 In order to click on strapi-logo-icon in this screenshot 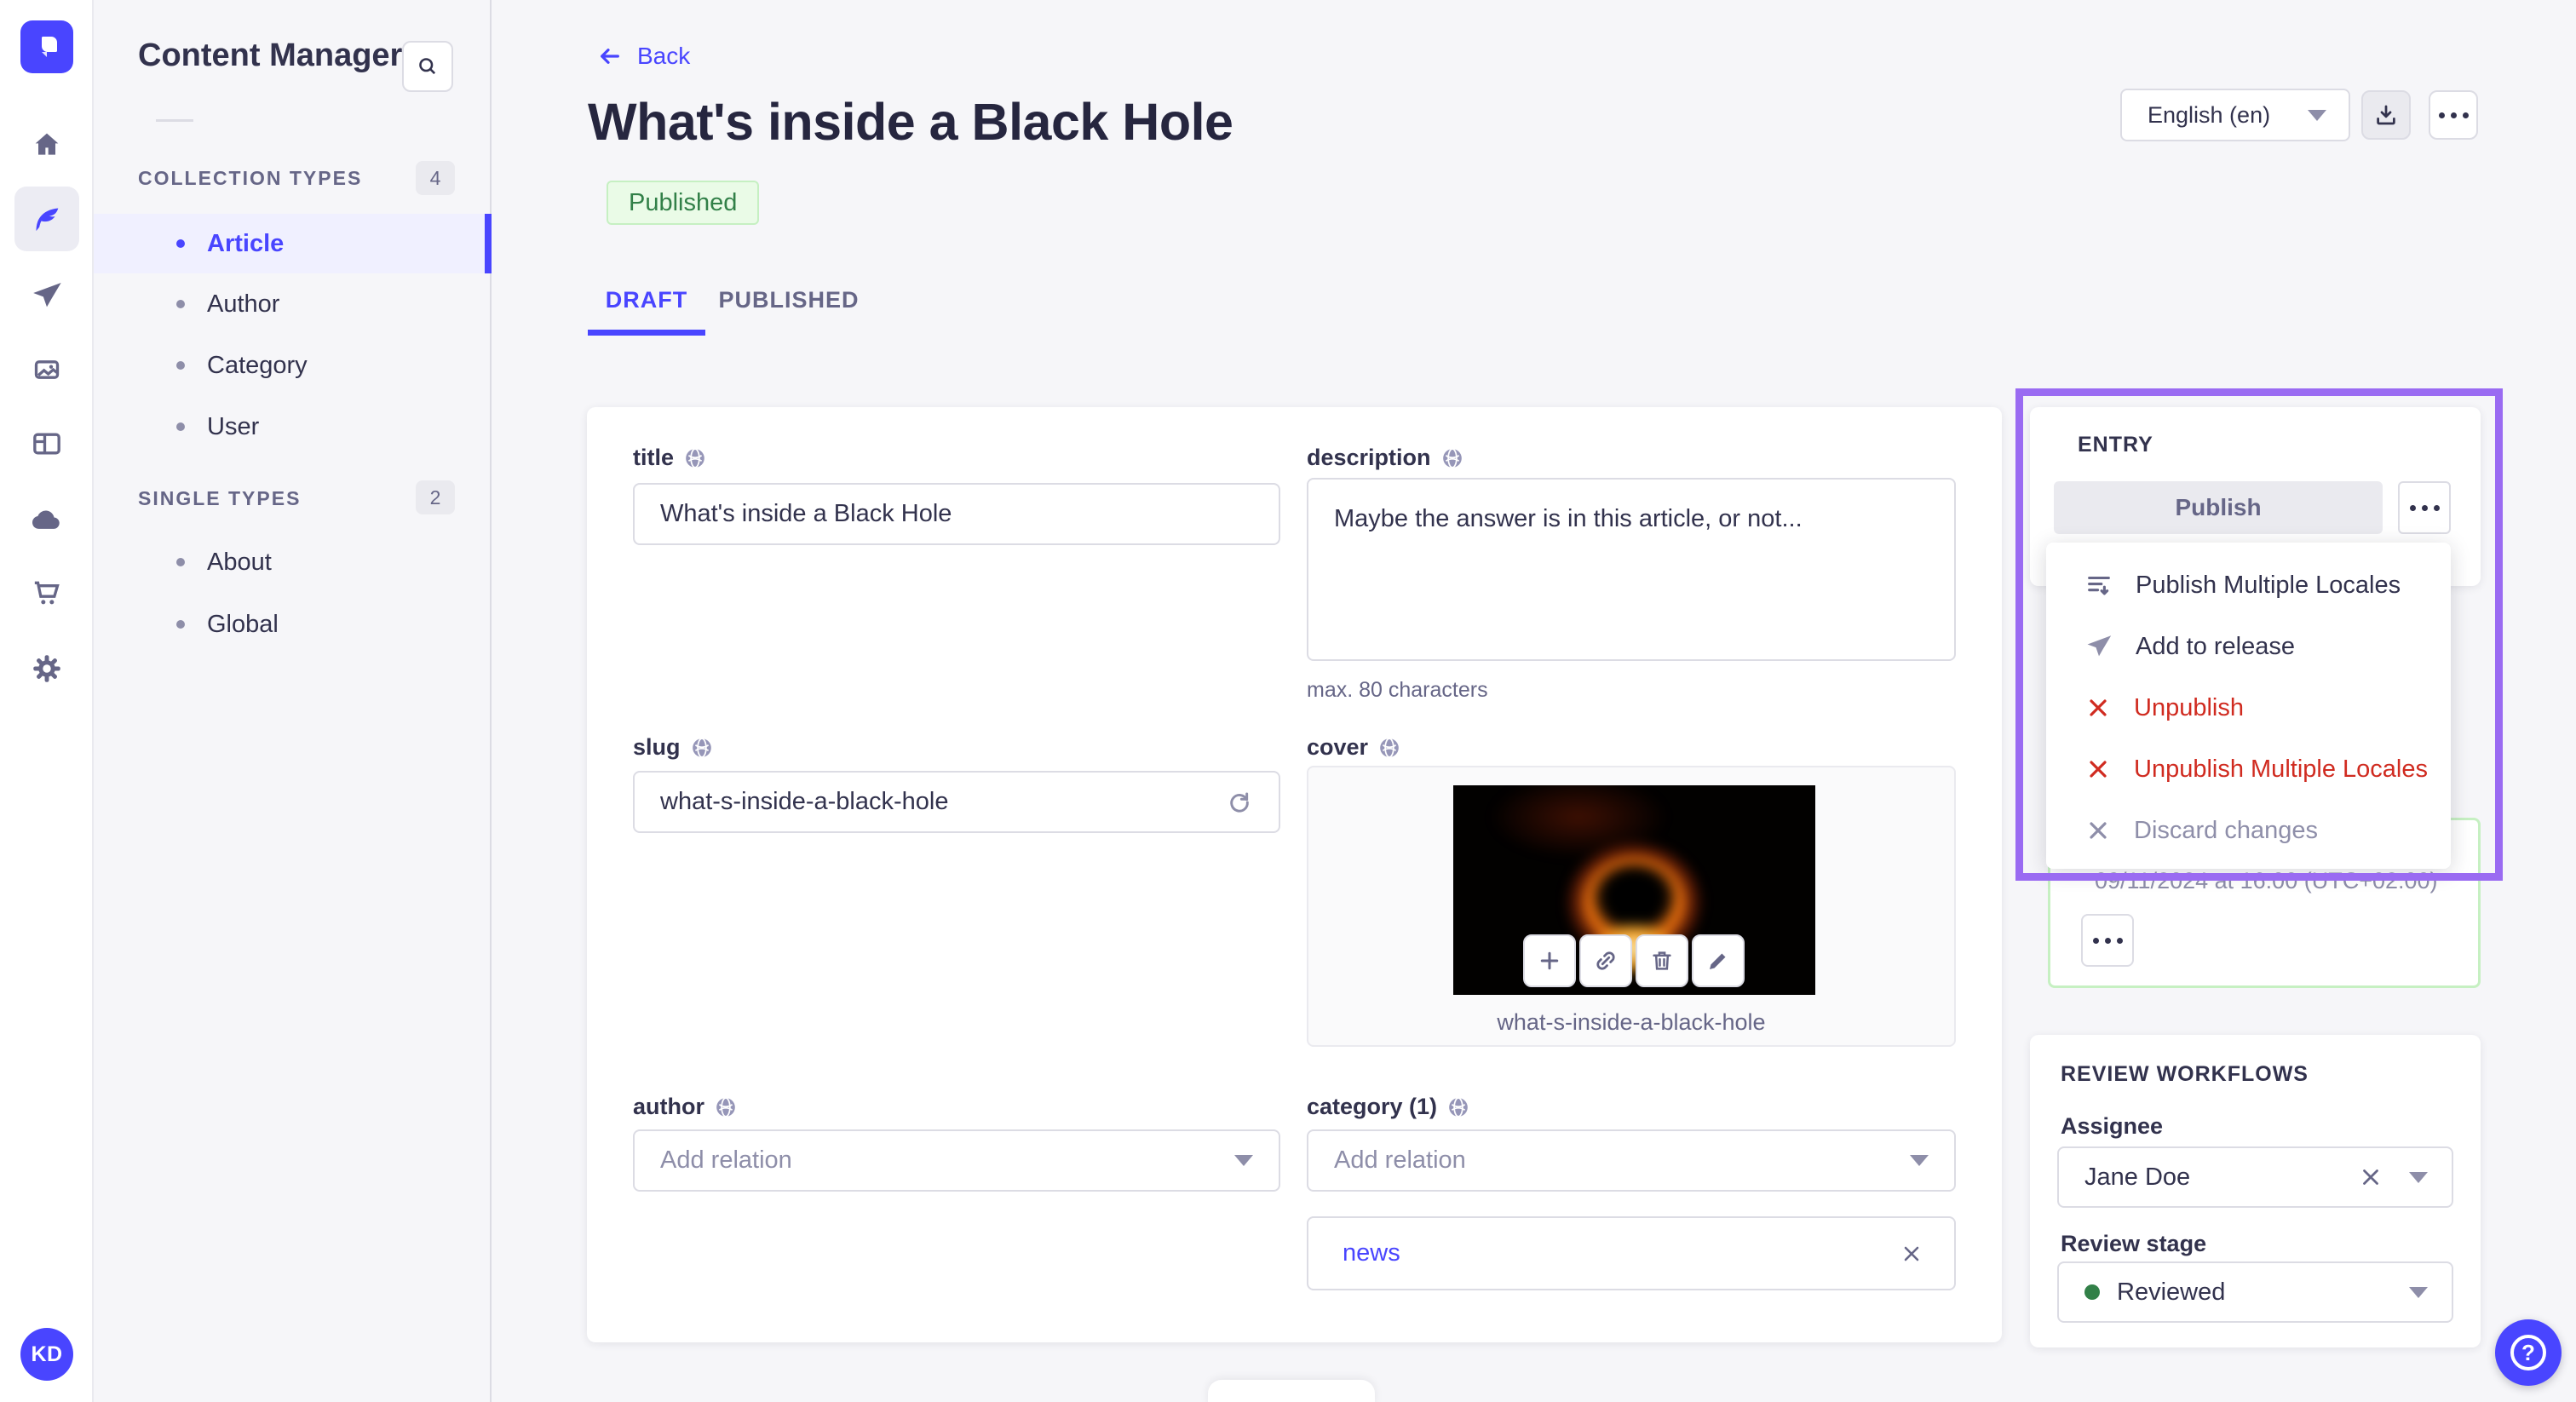, I will do `click(50, 47)`.